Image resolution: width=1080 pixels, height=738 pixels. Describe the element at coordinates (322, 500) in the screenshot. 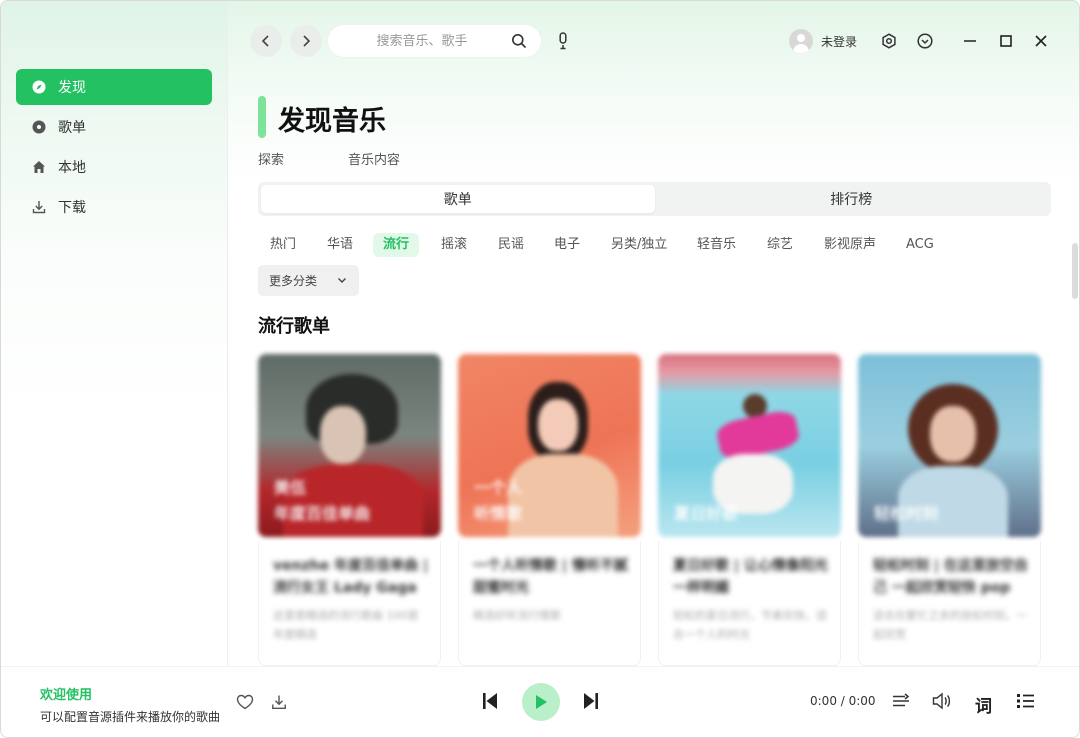

I see `cover-overlay-text: 美伍 年度百佳单曲` at that location.